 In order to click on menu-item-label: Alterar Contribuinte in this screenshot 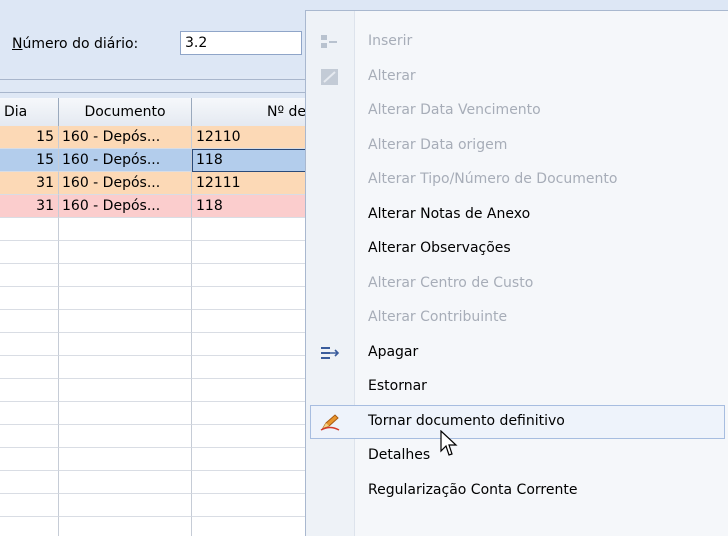, I will do `click(438, 317)`.